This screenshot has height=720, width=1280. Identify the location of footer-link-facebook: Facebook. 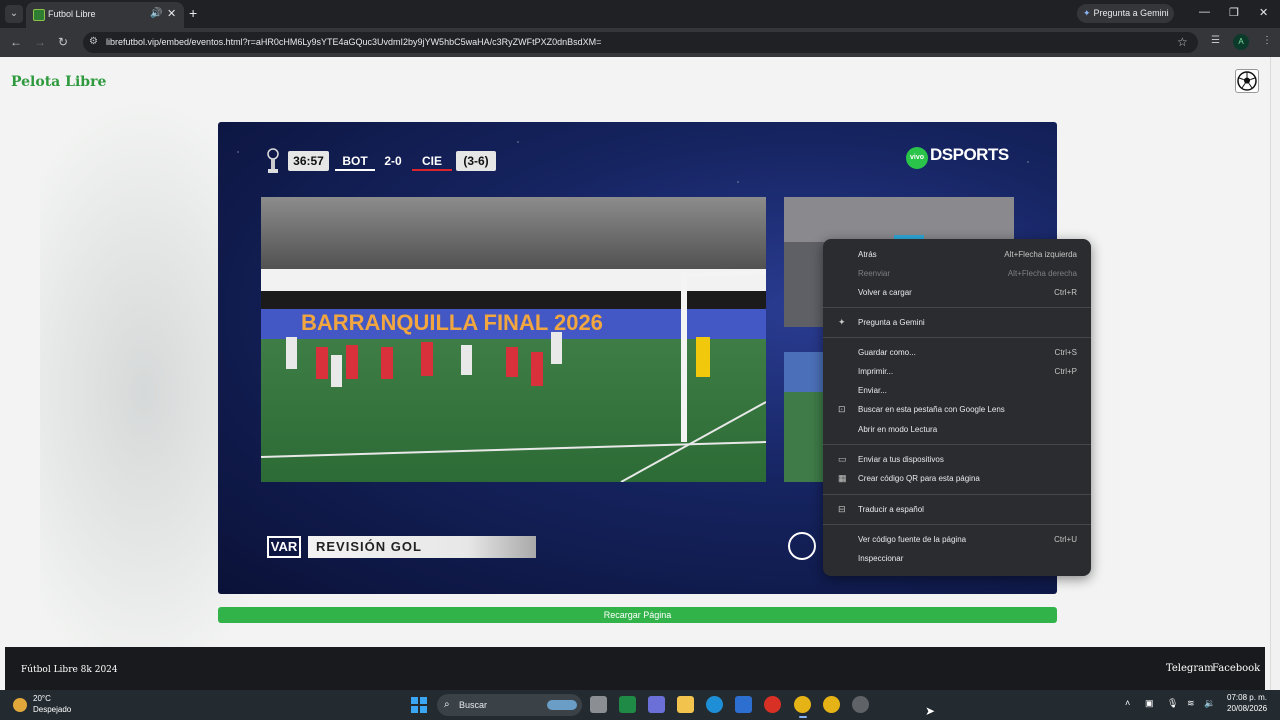
(1236, 668).